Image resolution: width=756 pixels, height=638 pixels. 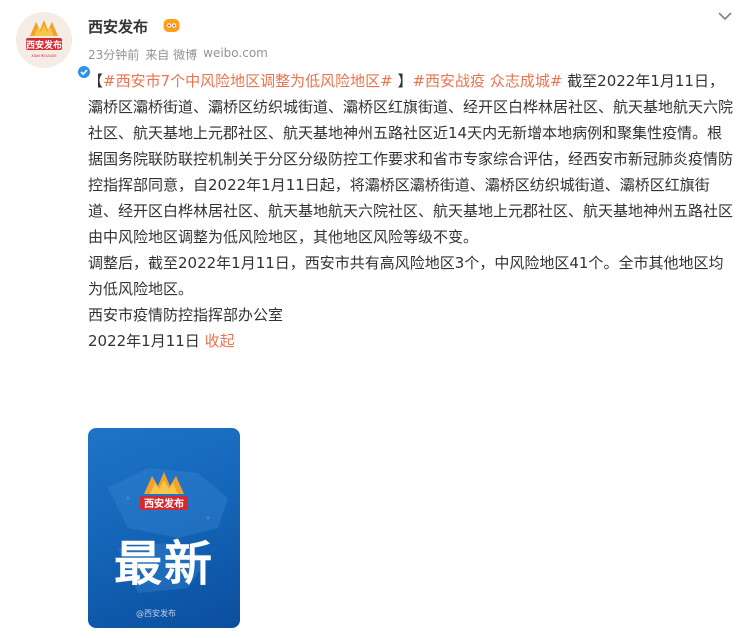 I want to click on source-prefix: 来自, so click(x=157, y=55).